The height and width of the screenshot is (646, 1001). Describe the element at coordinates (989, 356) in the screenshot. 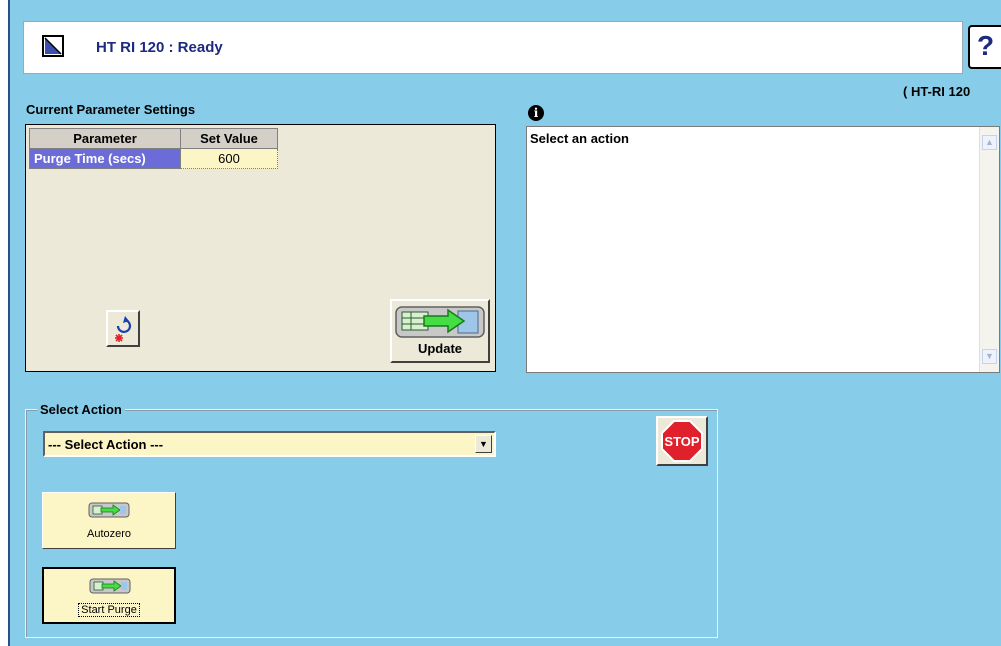

I see `scroll-down-icon: ▼` at that location.